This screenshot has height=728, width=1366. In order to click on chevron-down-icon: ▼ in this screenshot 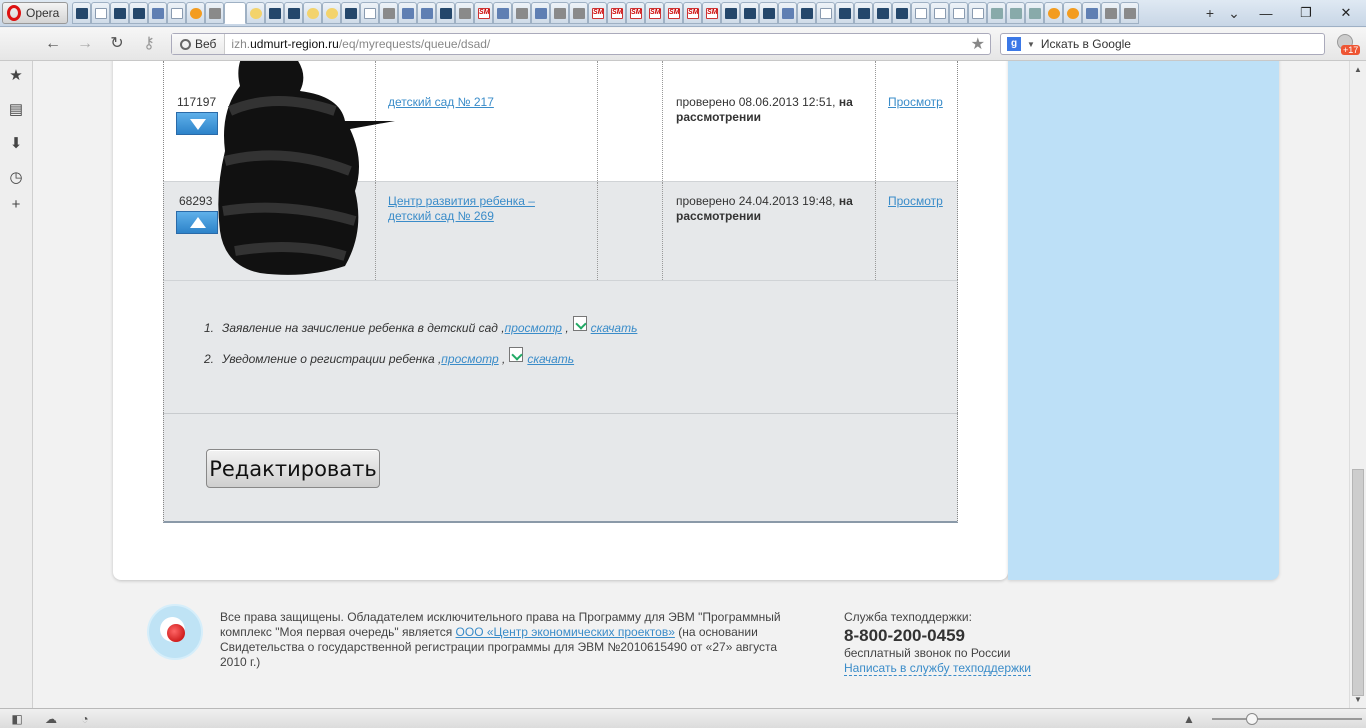, I will do `click(1031, 44)`.